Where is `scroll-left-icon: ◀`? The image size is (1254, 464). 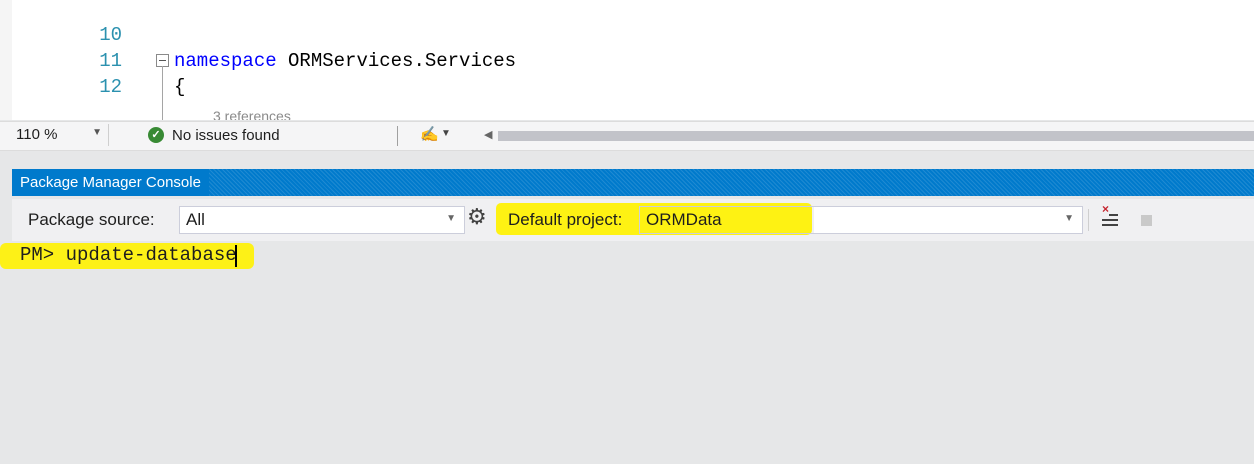 scroll-left-icon: ◀ is located at coordinates (488, 134).